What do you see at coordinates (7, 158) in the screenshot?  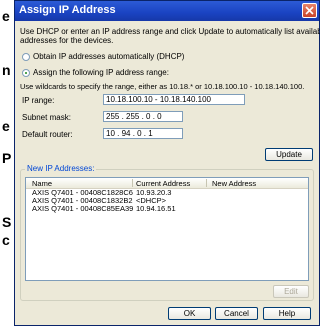 I see `background-letter: P` at bounding box center [7, 158].